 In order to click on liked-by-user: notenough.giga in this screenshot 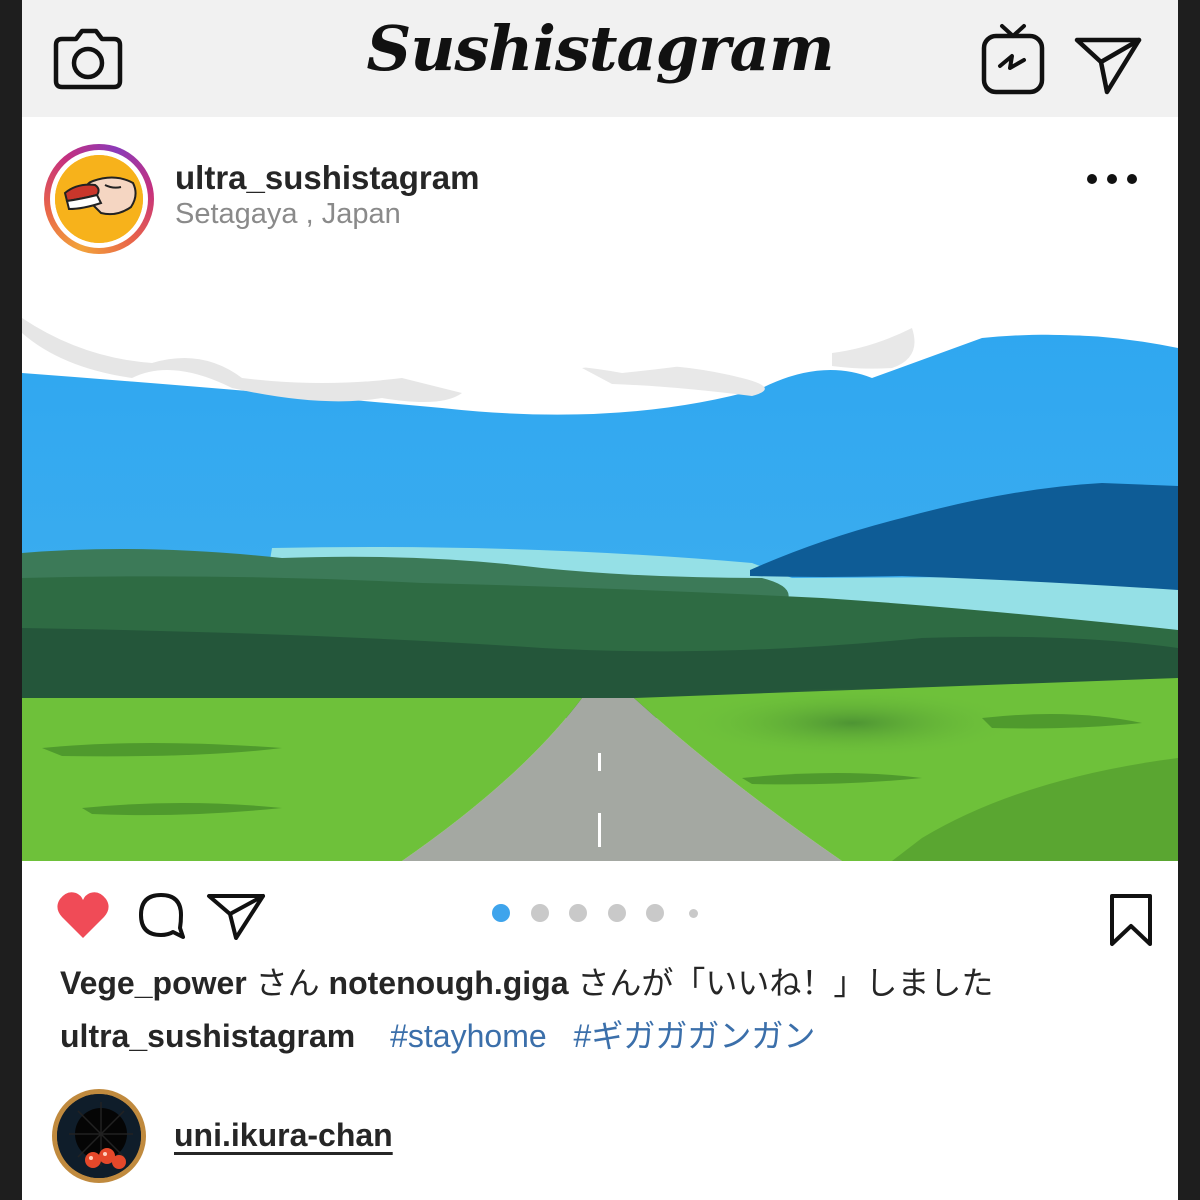, I will do `click(449, 983)`.